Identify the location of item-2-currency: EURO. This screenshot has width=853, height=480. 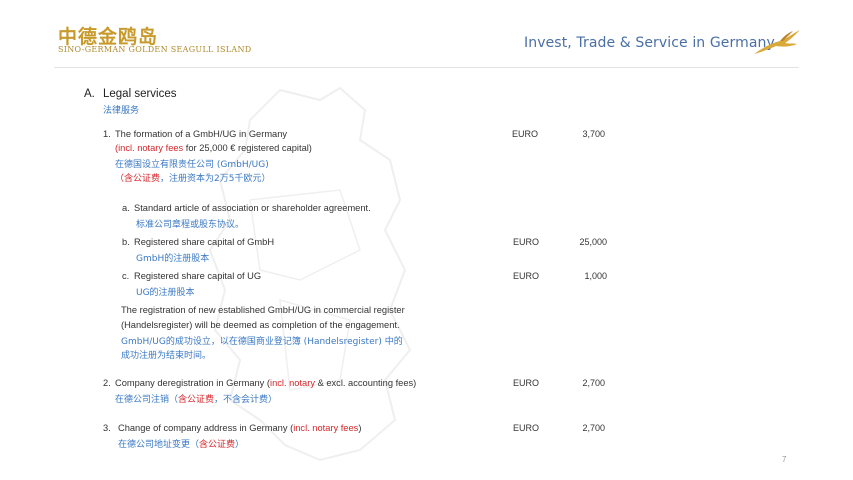
(526, 383).